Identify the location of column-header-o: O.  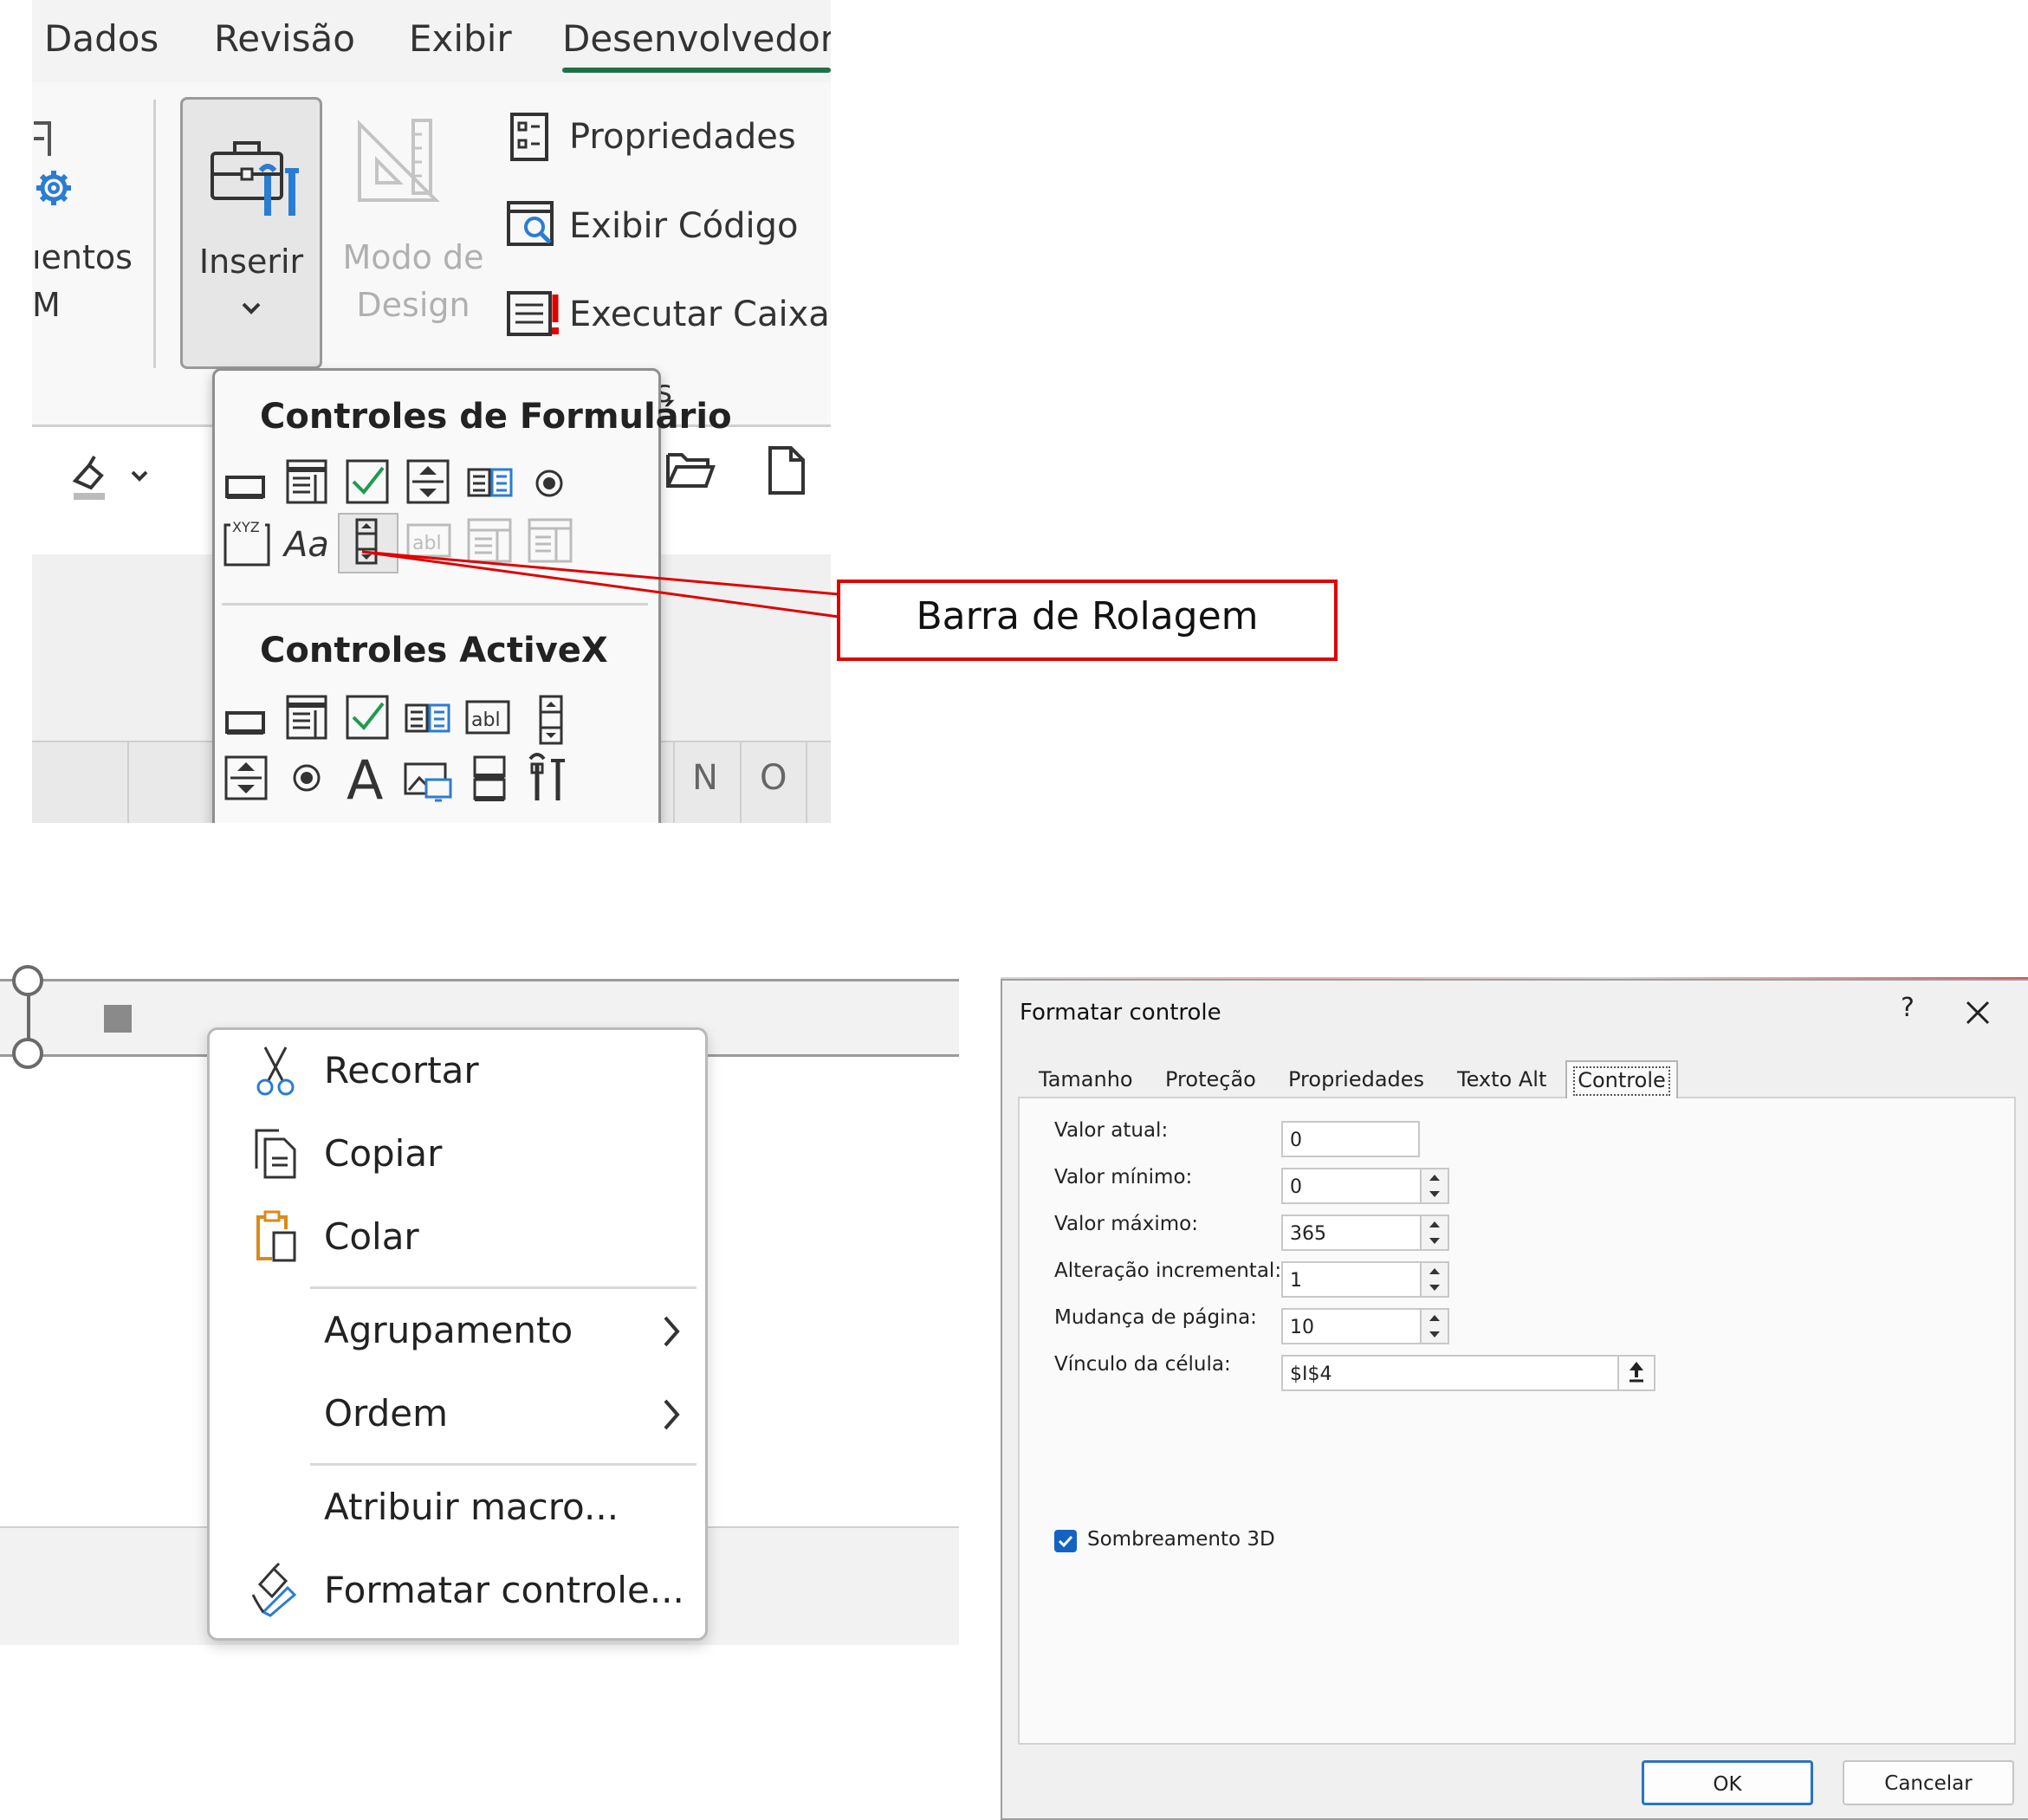
(773, 778).